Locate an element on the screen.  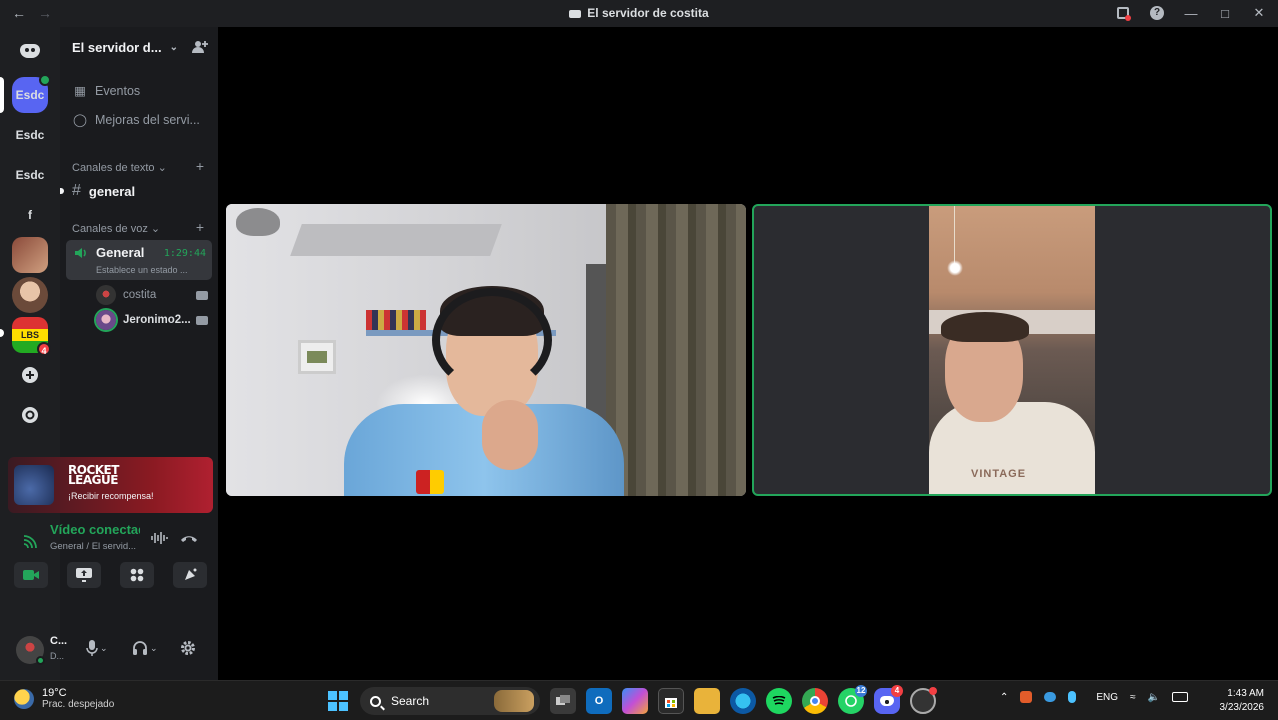
create-text-channel-button: + is located at coordinates (200, 166).